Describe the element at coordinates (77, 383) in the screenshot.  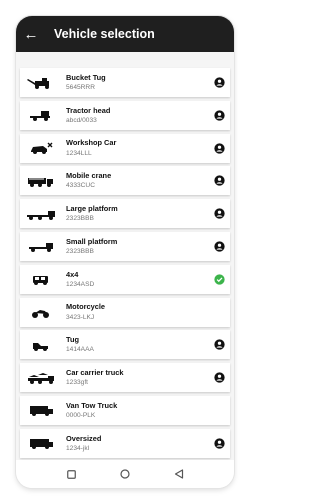
I see `vehicle-plate: 1233gft` at that location.